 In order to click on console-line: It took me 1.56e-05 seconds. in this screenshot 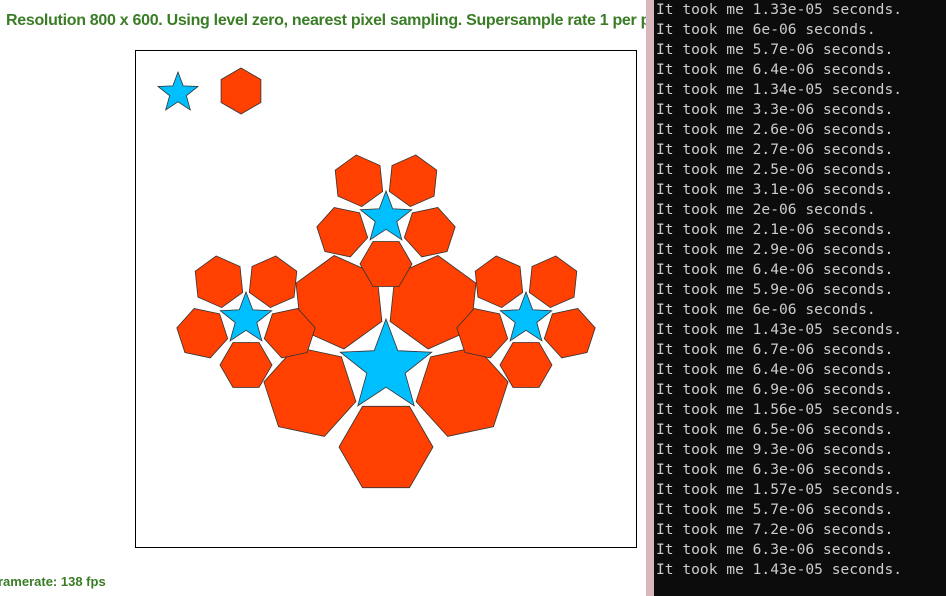, I will do `click(779, 409)`.